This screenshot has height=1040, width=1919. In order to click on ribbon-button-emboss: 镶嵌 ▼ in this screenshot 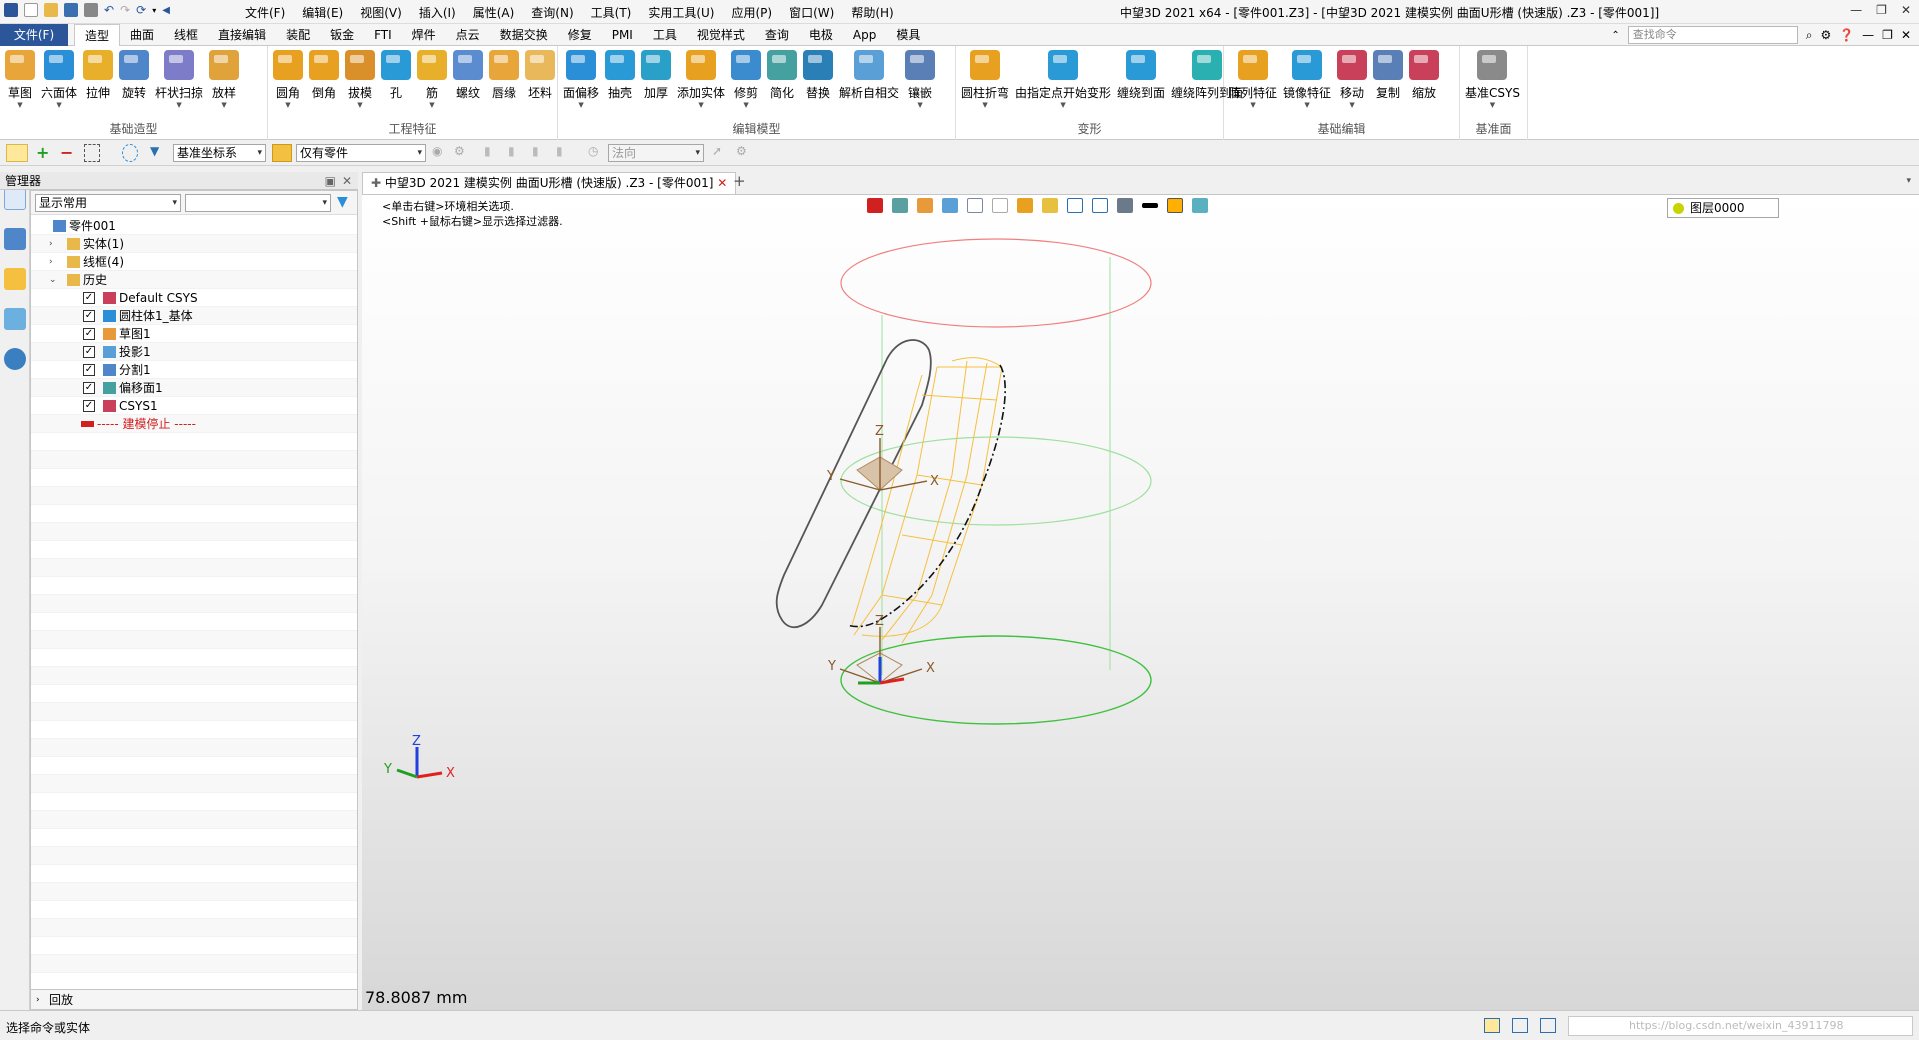, I will do `click(920, 80)`.